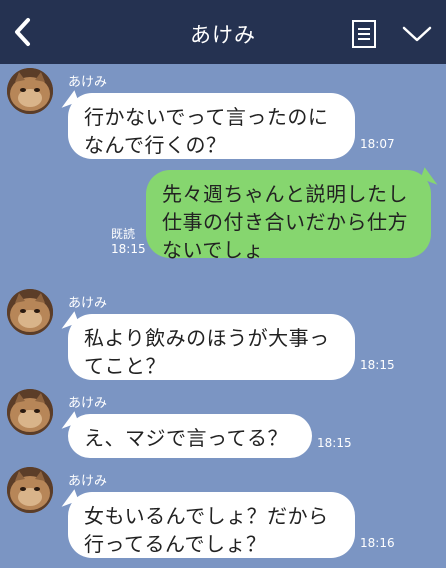 Image resolution: width=446 pixels, height=568 pixels. Describe the element at coordinates (377, 543) in the screenshot. I see `message-time: 18:16` at that location.